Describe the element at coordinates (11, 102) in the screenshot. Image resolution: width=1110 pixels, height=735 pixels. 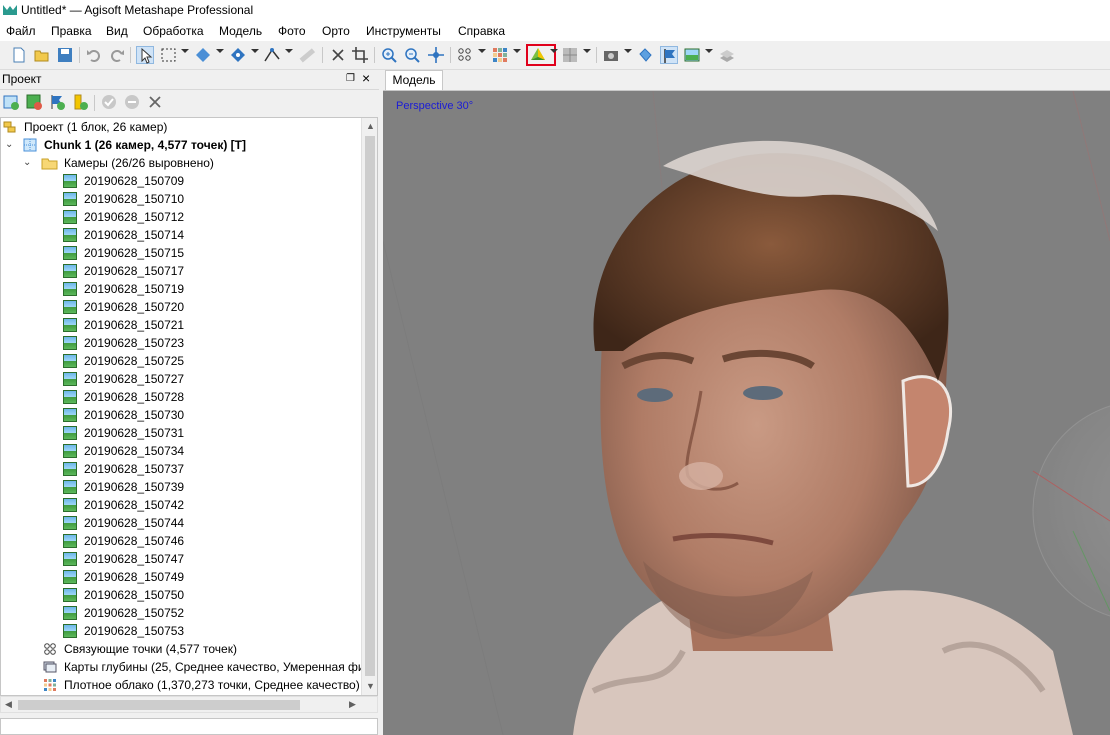
I see `add-chunk-icon` at that location.